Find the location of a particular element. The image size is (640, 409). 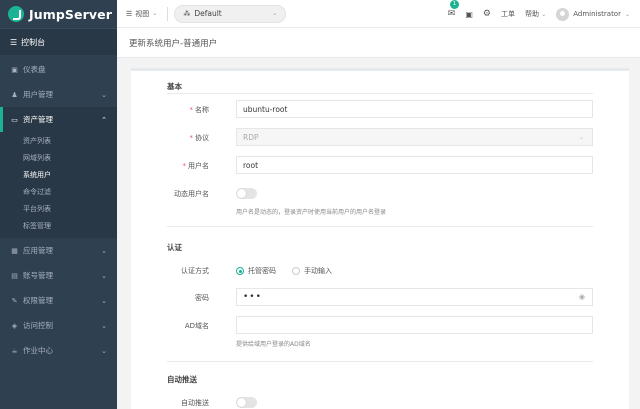

section-title-auth: 认证 is located at coordinates (174, 247).